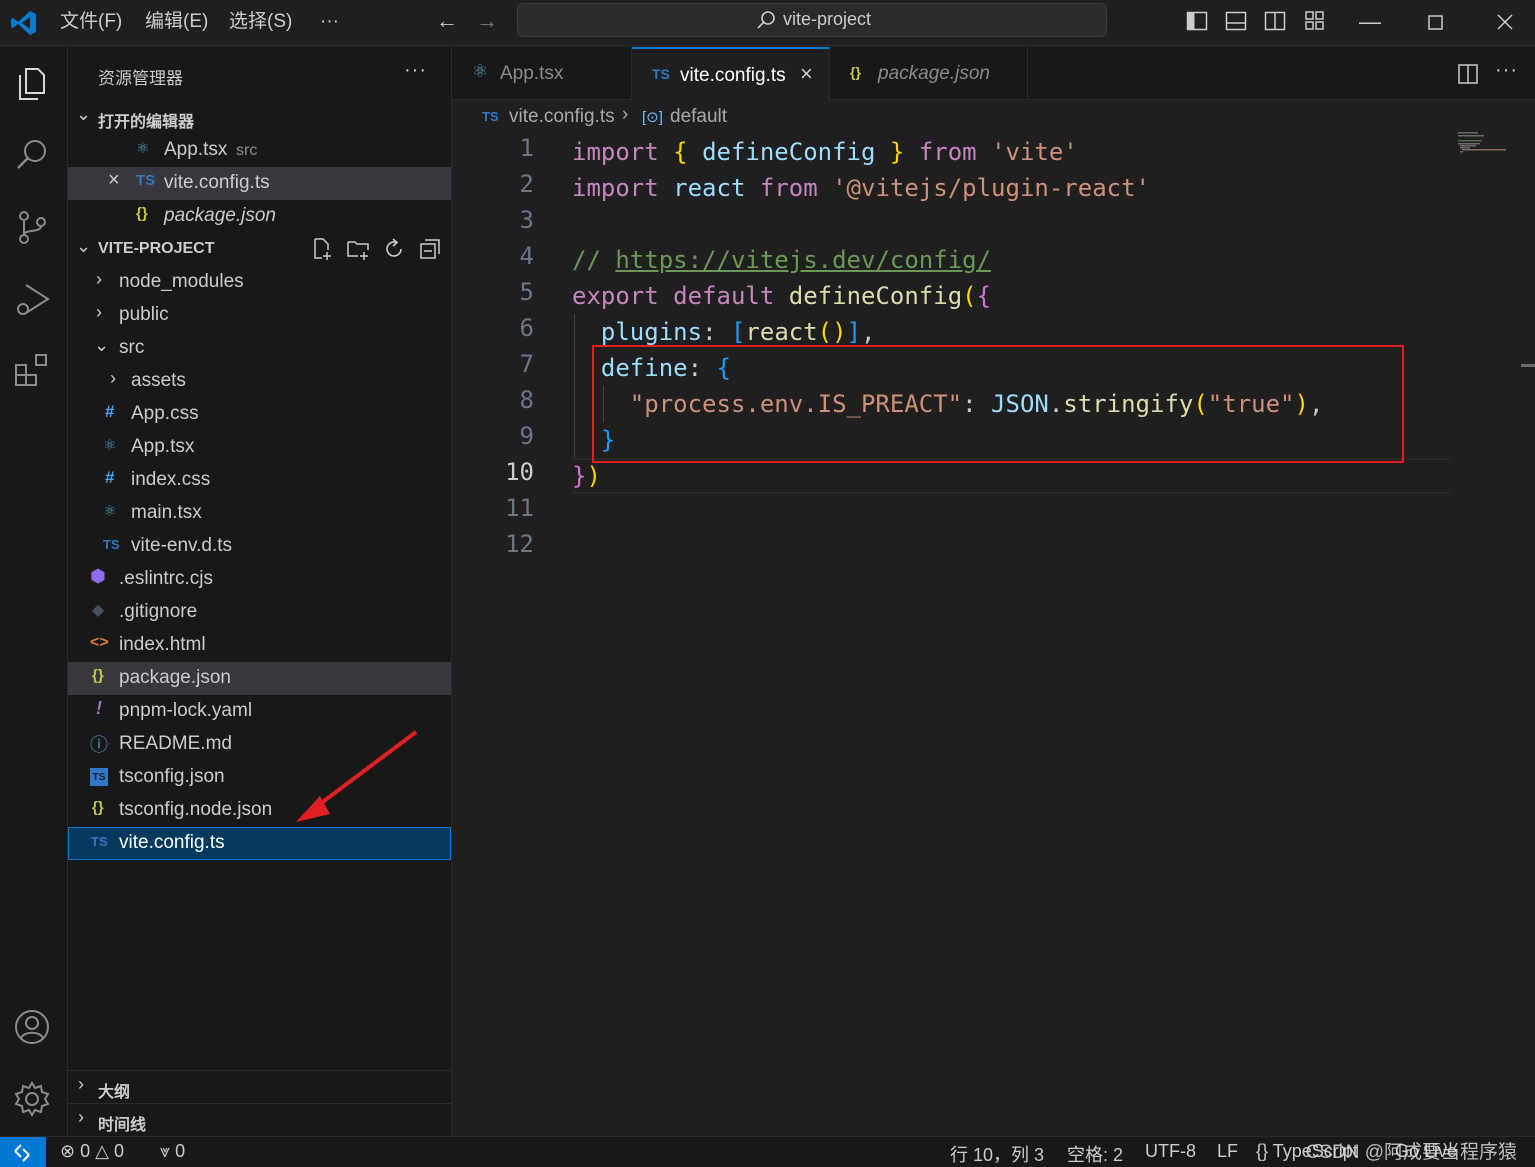 The image size is (1535, 1167). What do you see at coordinates (586, 476) in the screenshot?
I see `code-line: })` at bounding box center [586, 476].